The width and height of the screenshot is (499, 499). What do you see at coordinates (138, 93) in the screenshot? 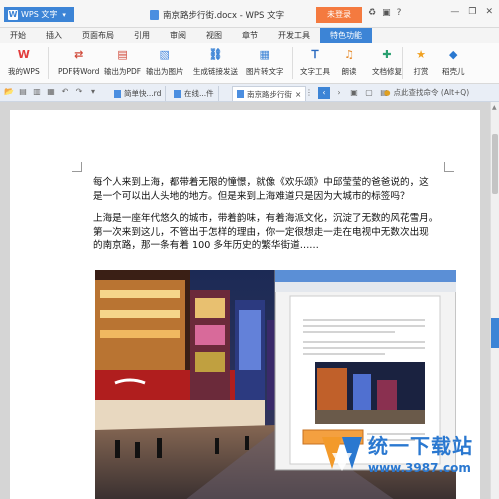
I see `doc-tab-1: 简单快...rd` at bounding box center [138, 93].